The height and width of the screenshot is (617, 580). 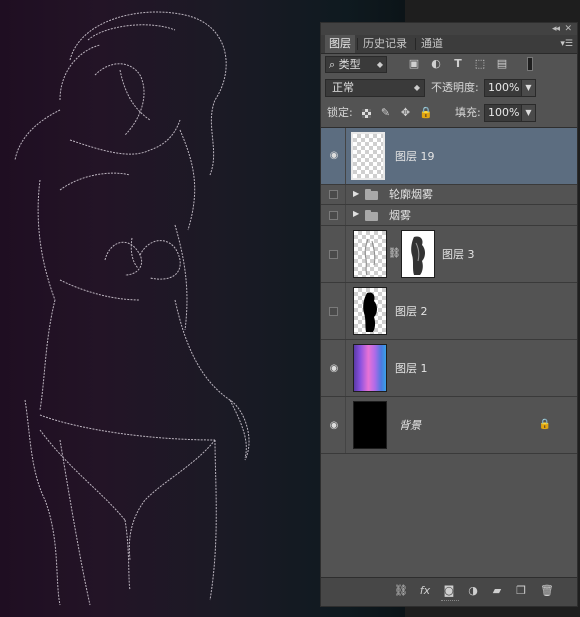 What do you see at coordinates (449, 156) in the screenshot?
I see `layer-row: ◉ 图层 19` at bounding box center [449, 156].